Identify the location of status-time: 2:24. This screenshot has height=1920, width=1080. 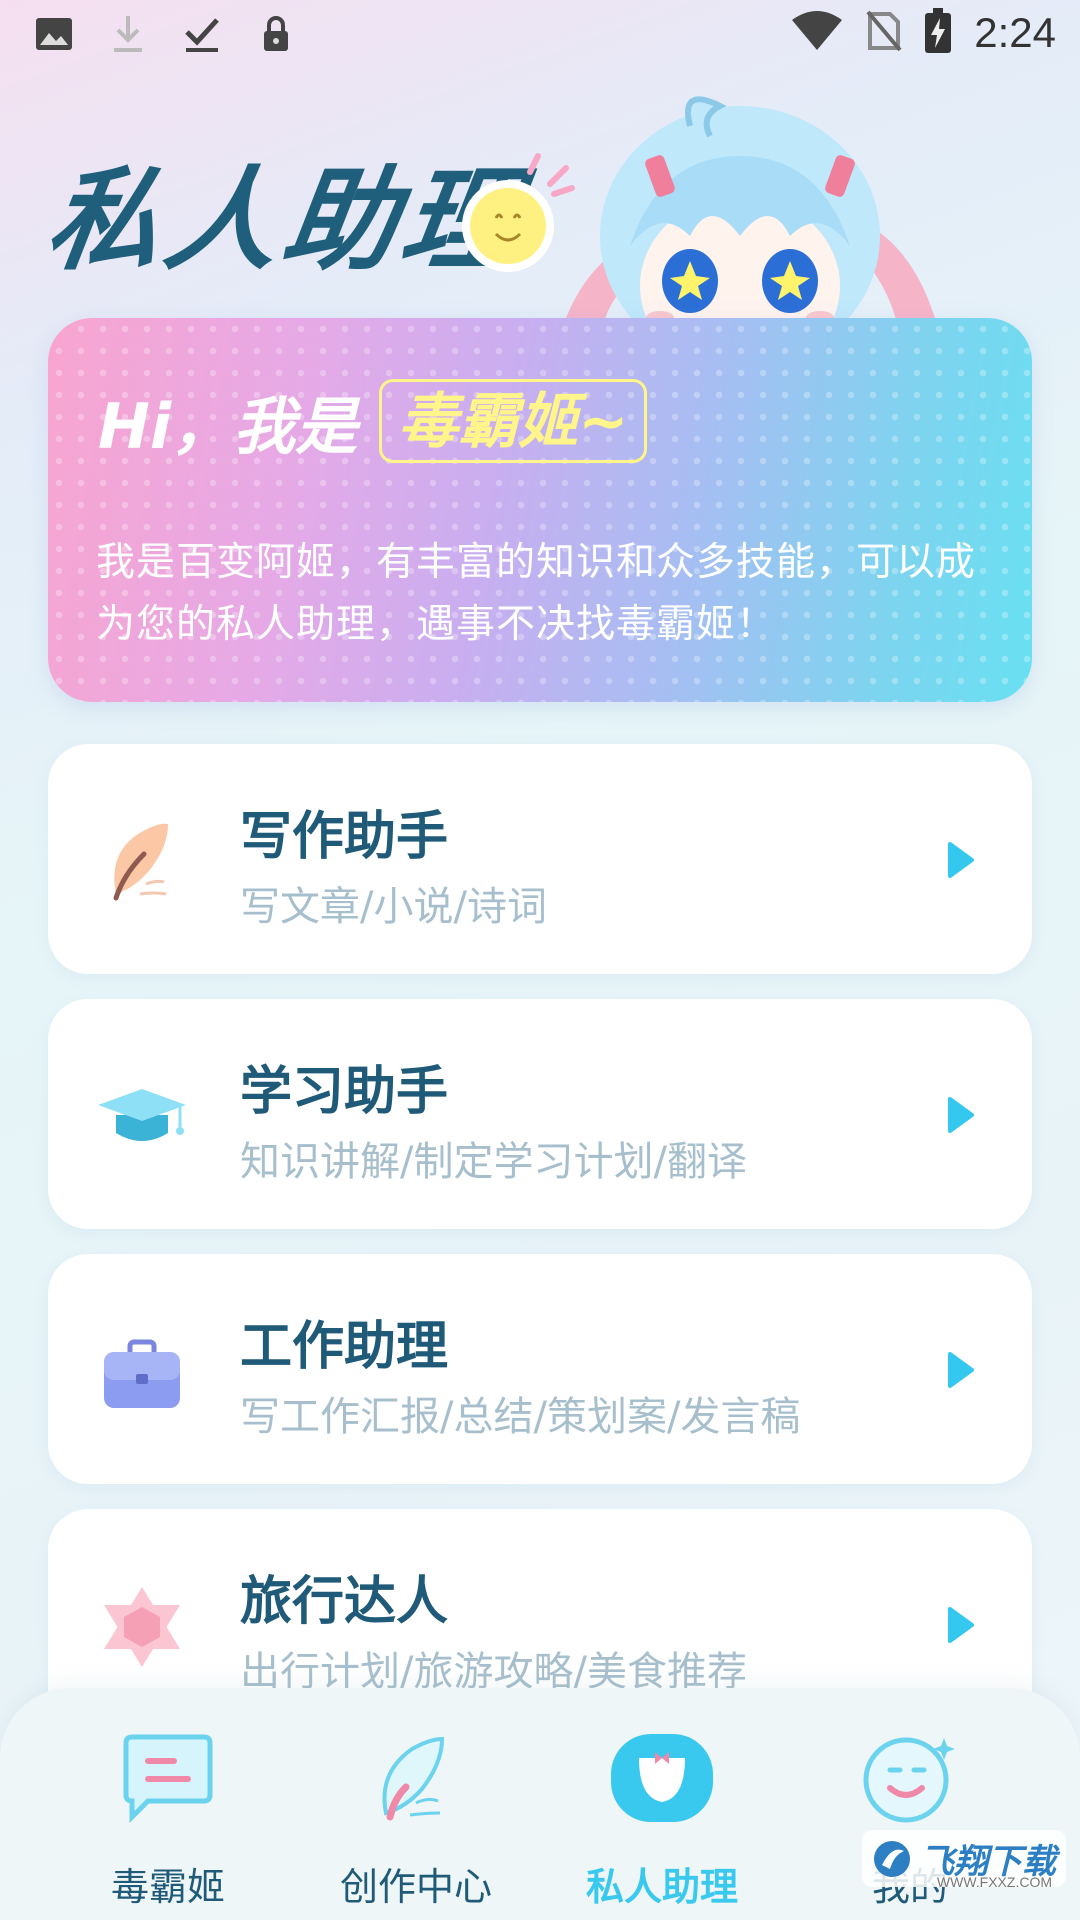
(1015, 32).